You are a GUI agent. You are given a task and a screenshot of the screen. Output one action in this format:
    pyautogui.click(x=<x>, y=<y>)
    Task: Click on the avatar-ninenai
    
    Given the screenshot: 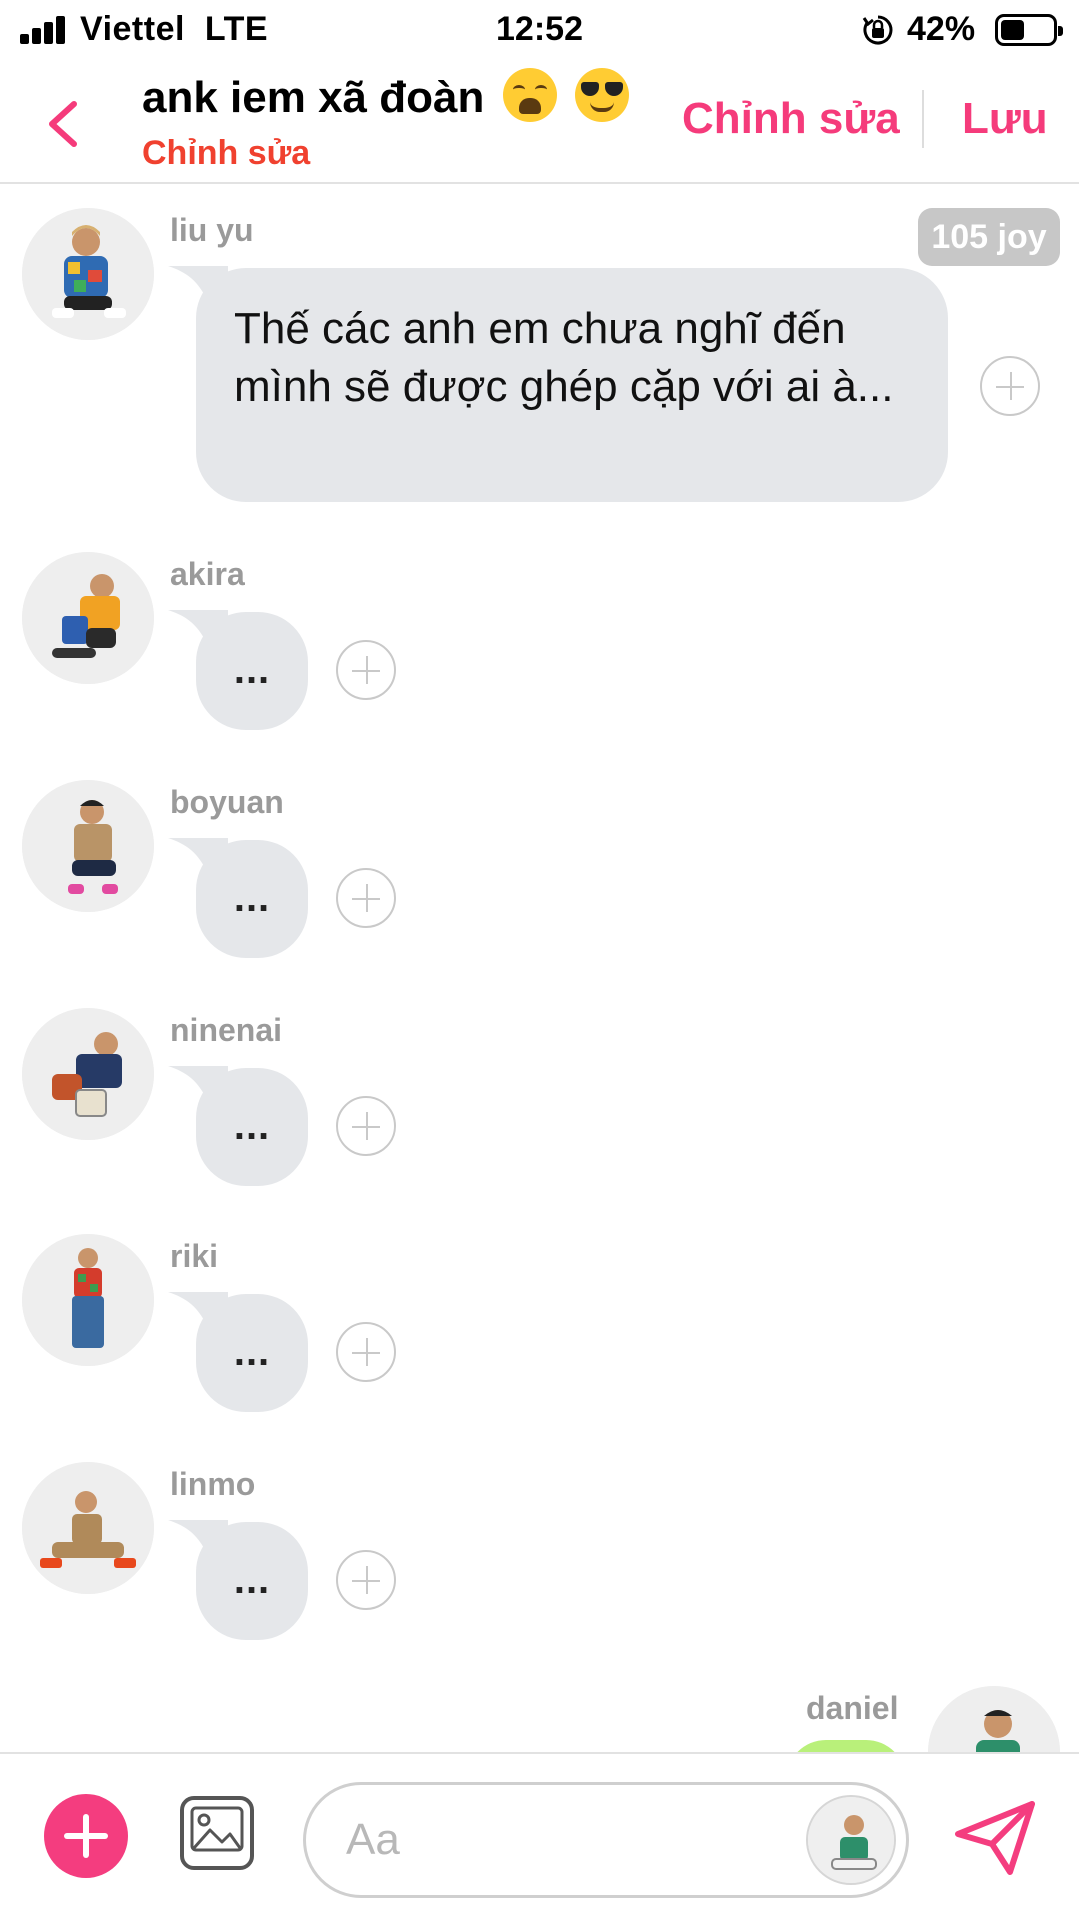 What is the action you would take?
    pyautogui.click(x=88, y=1074)
    